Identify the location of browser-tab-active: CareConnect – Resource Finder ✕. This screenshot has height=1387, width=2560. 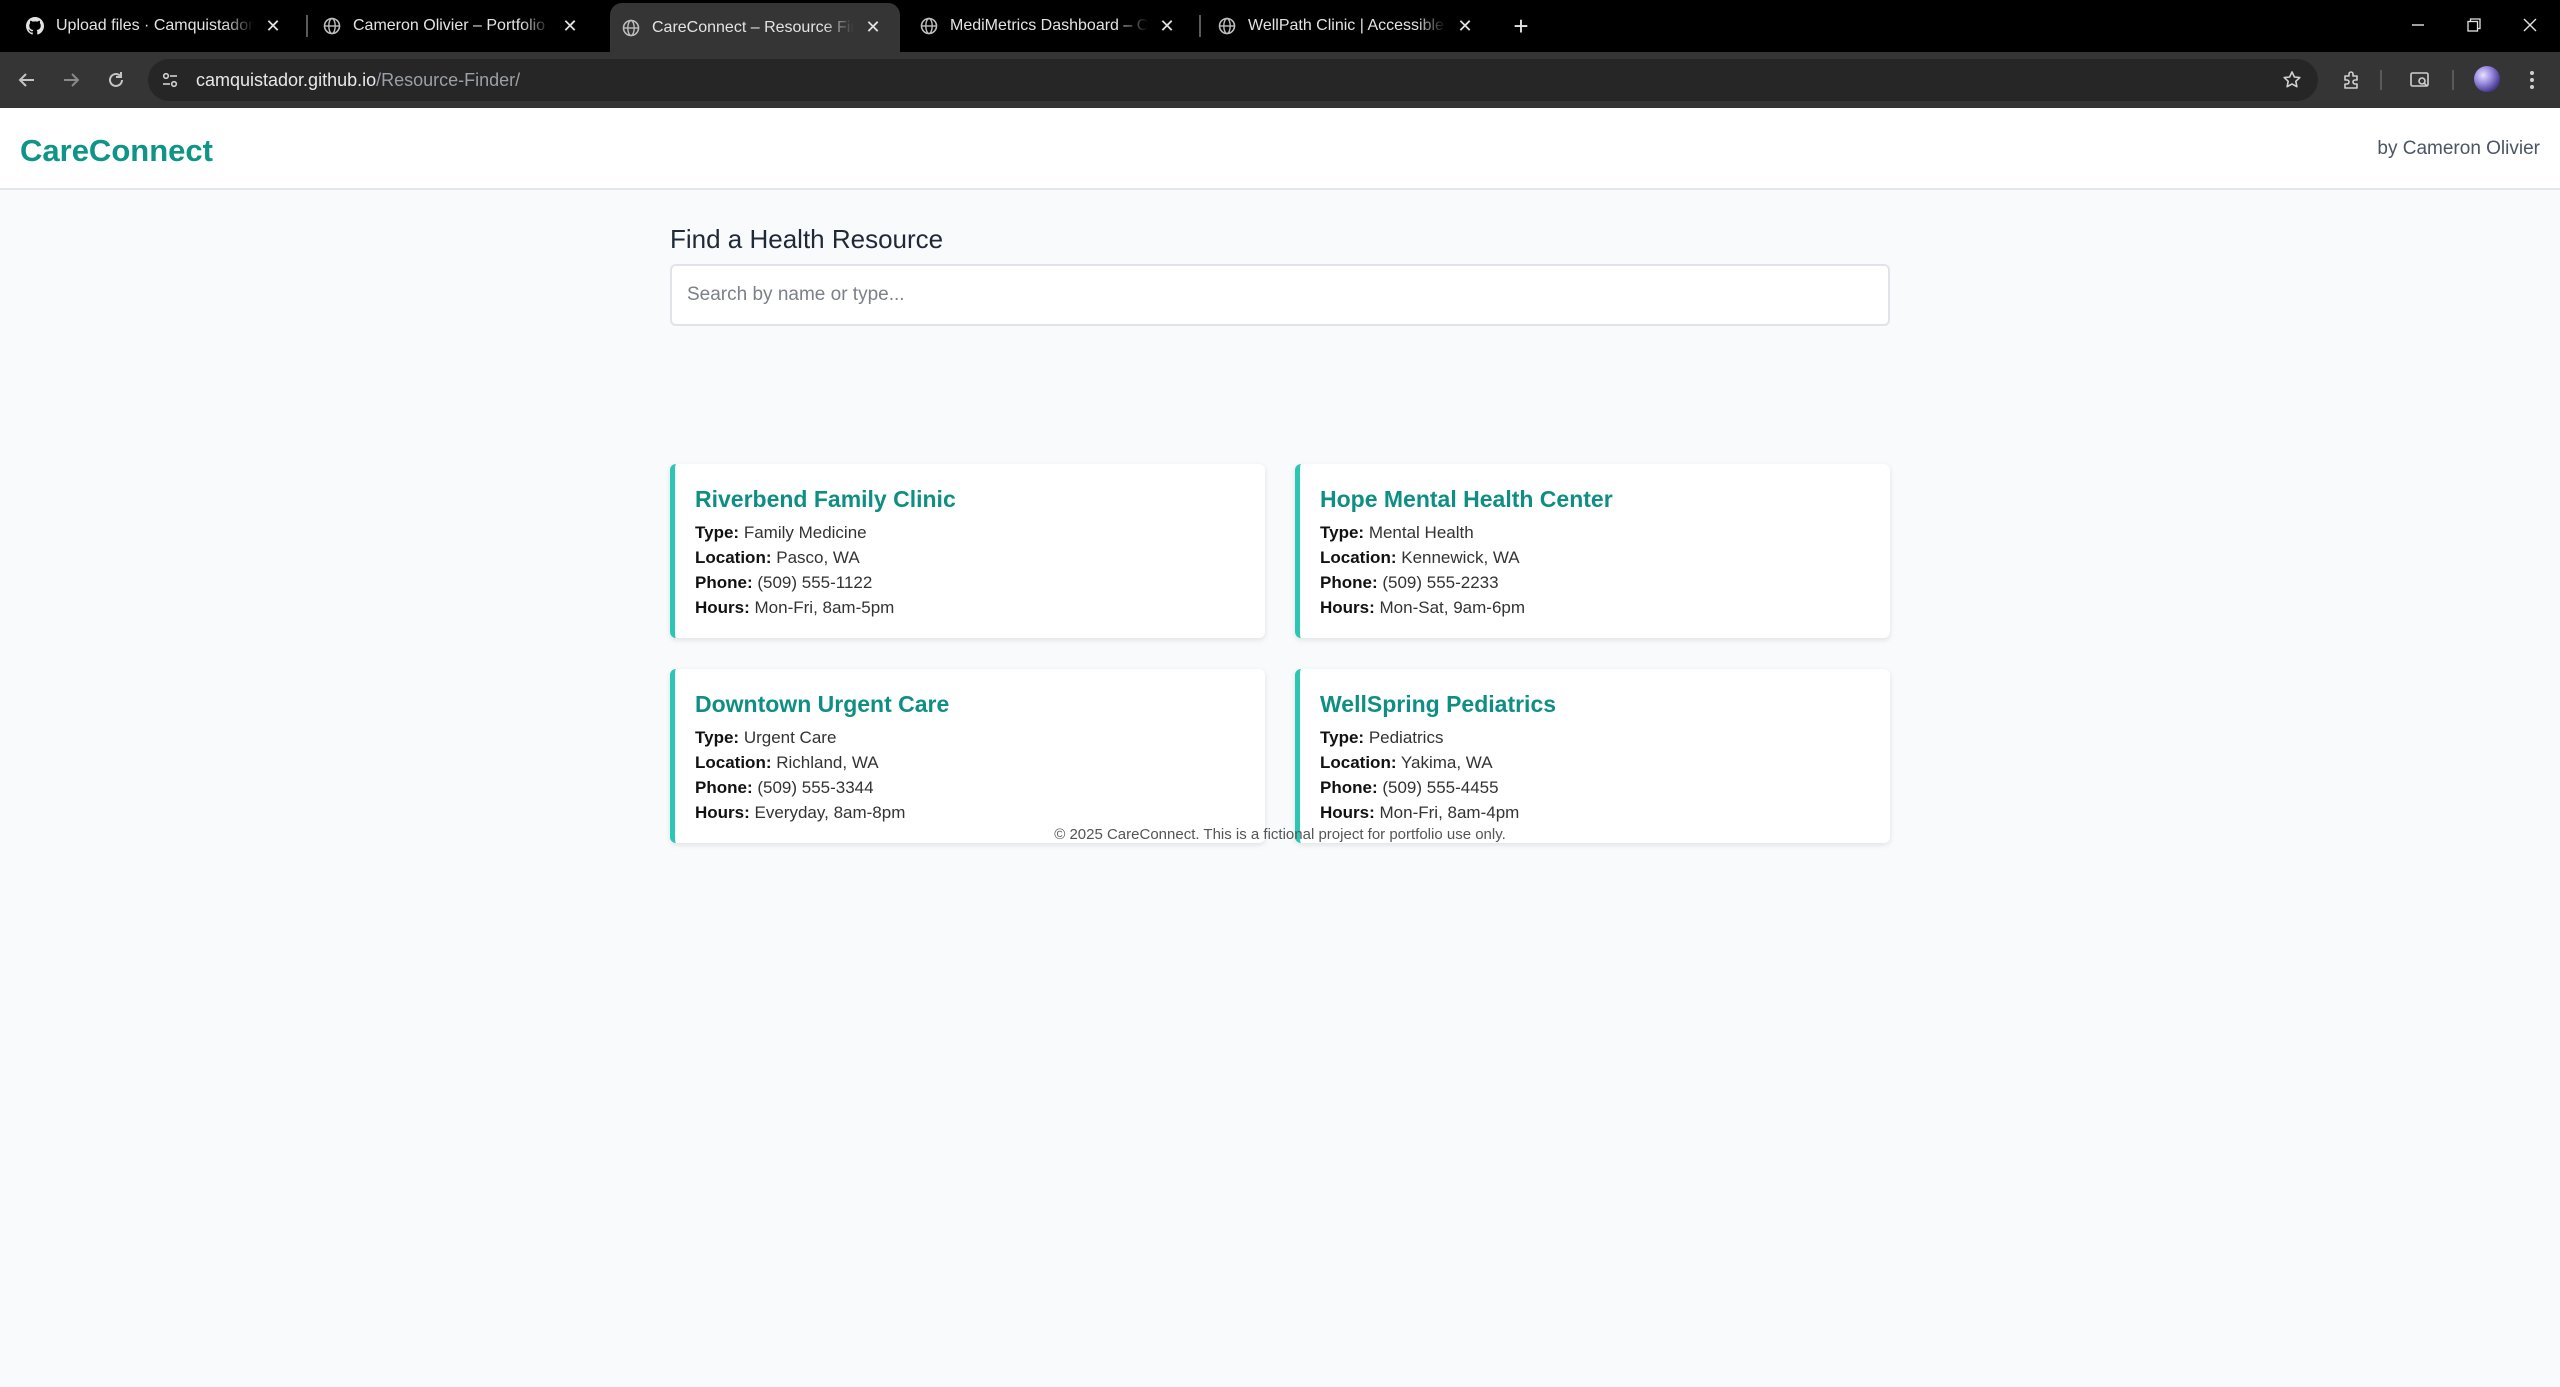
(755, 27).